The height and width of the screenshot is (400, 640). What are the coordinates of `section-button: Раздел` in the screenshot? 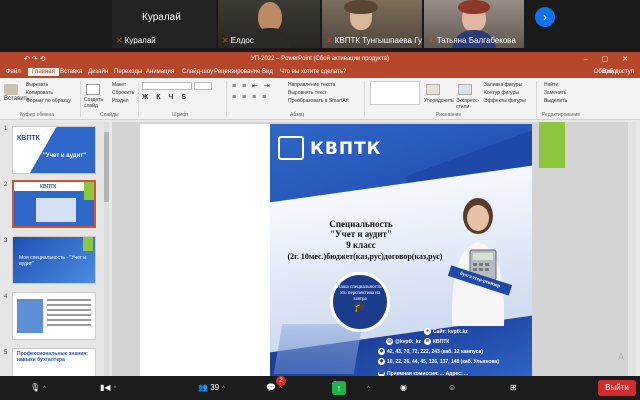 It's located at (120, 101).